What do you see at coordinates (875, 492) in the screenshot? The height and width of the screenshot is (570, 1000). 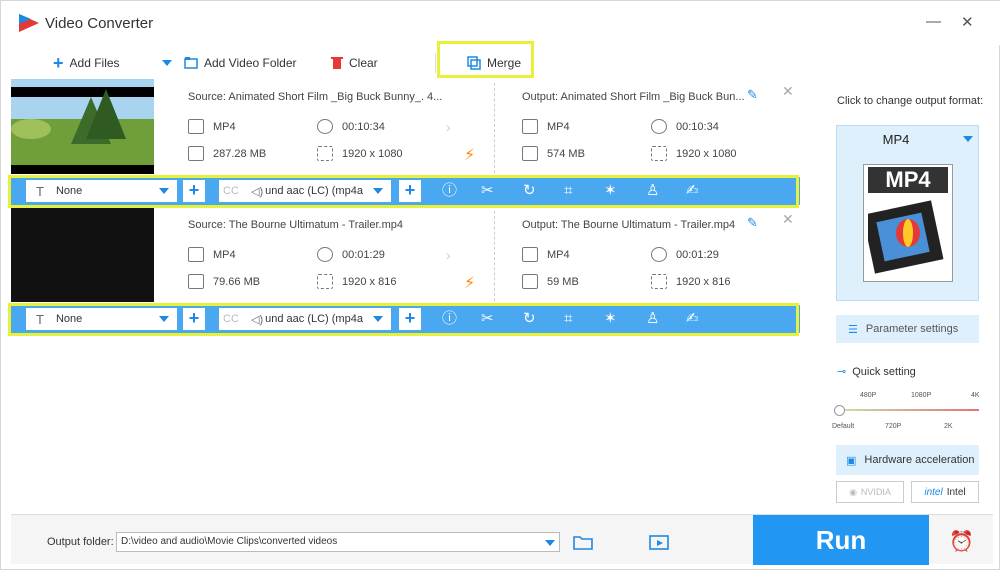 I see `nvidia-label: NVIDIA` at bounding box center [875, 492].